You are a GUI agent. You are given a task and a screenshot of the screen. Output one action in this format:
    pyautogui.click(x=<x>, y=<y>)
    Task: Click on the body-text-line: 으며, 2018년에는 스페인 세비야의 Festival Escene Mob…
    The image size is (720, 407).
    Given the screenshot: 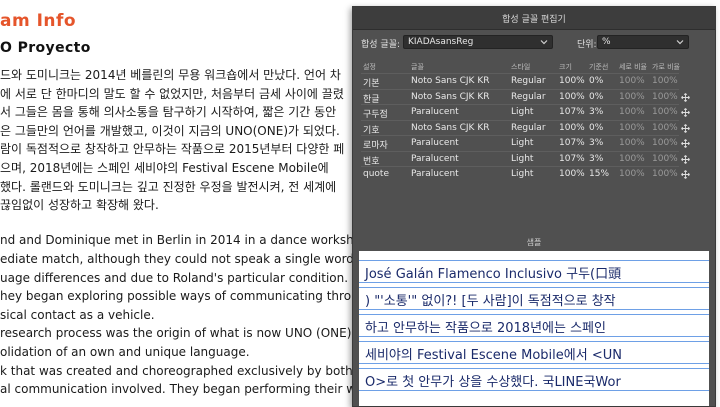 What is the action you would take?
    pyautogui.click(x=164, y=168)
    